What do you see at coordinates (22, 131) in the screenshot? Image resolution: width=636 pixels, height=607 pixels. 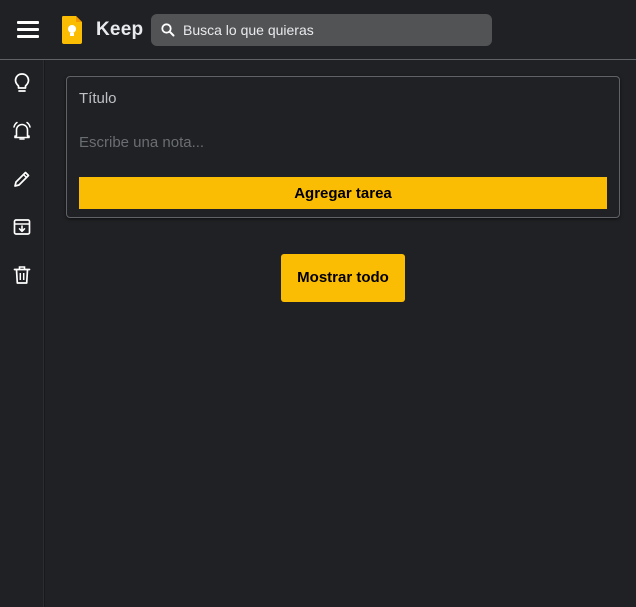 I see `bell-icon` at bounding box center [22, 131].